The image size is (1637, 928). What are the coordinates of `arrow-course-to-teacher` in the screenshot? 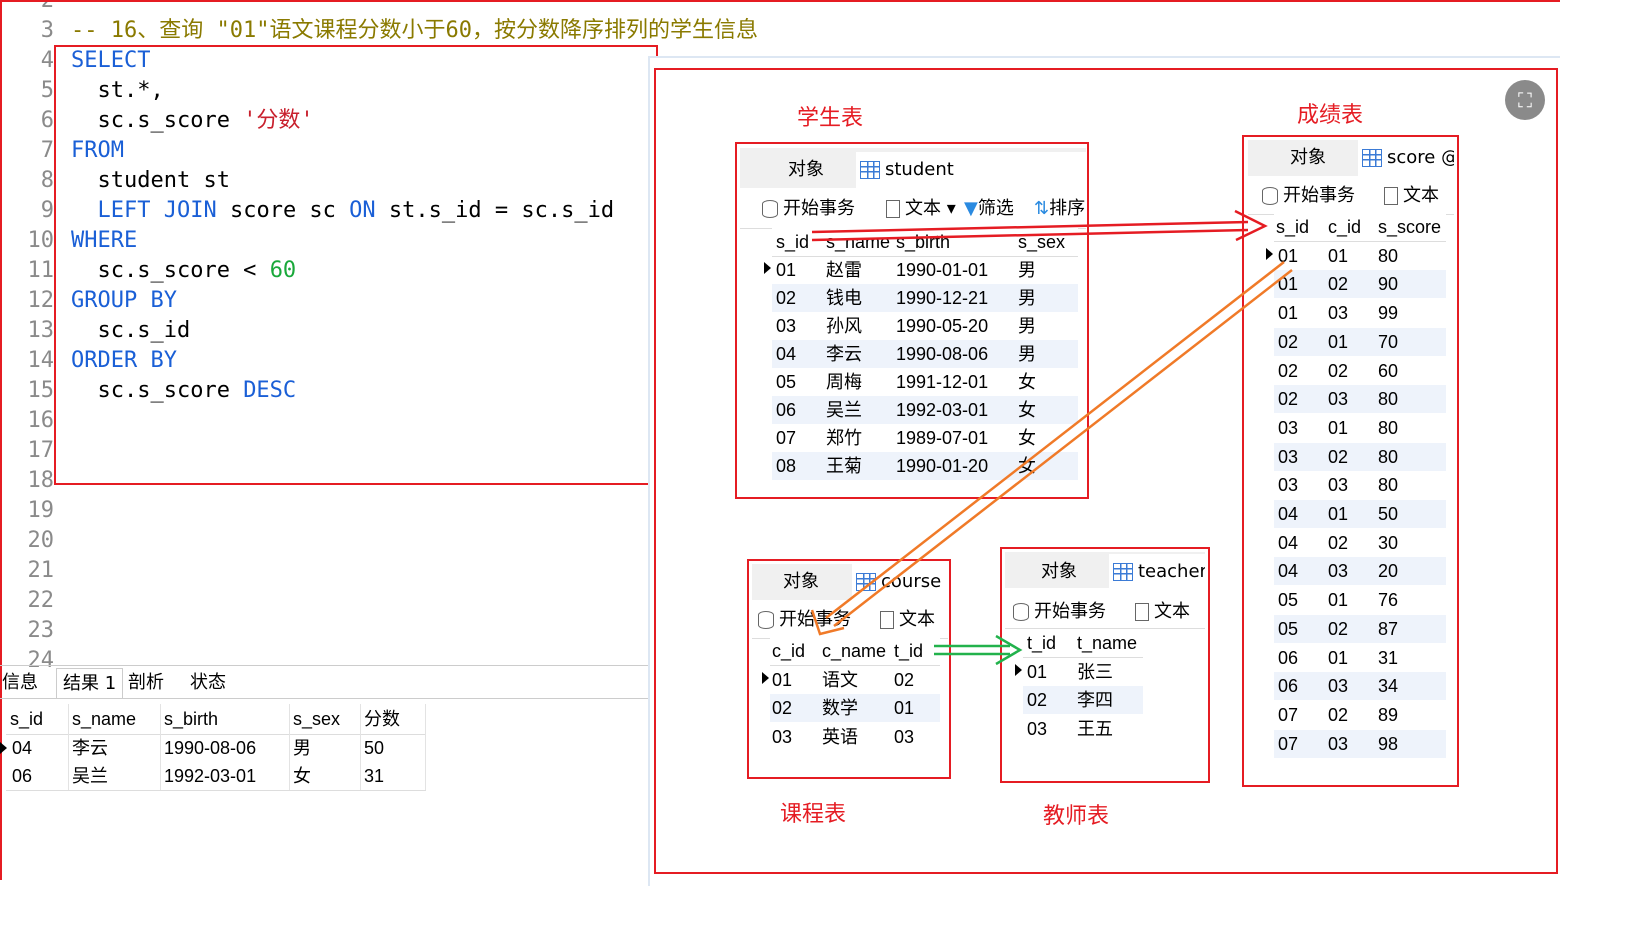 It's located at (978, 650).